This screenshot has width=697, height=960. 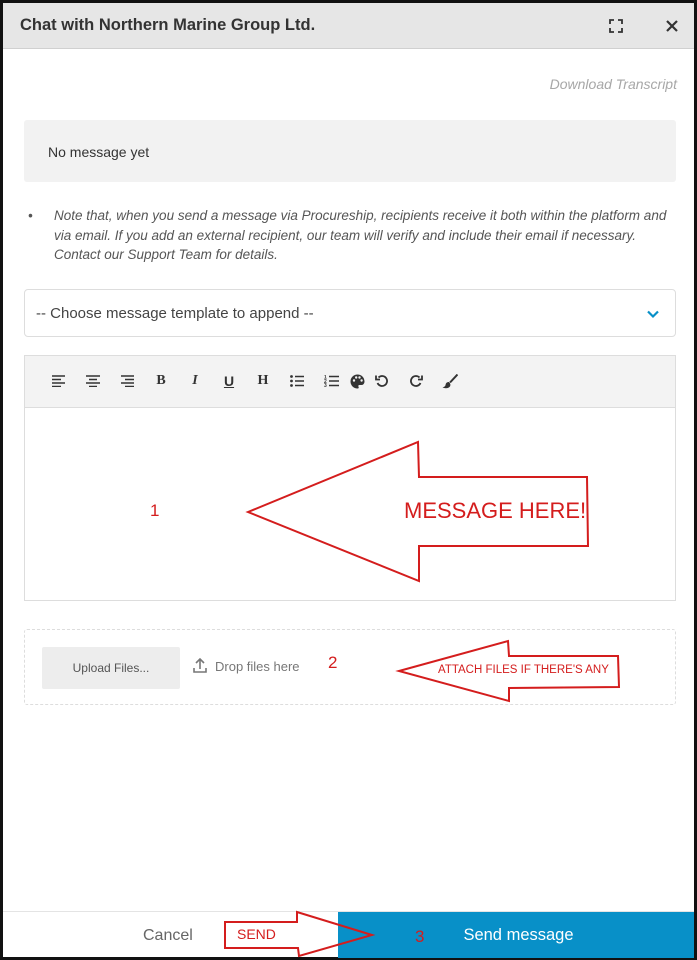 What do you see at coordinates (325, 385) in the screenshot?
I see `svg-text: 3` at bounding box center [325, 385].